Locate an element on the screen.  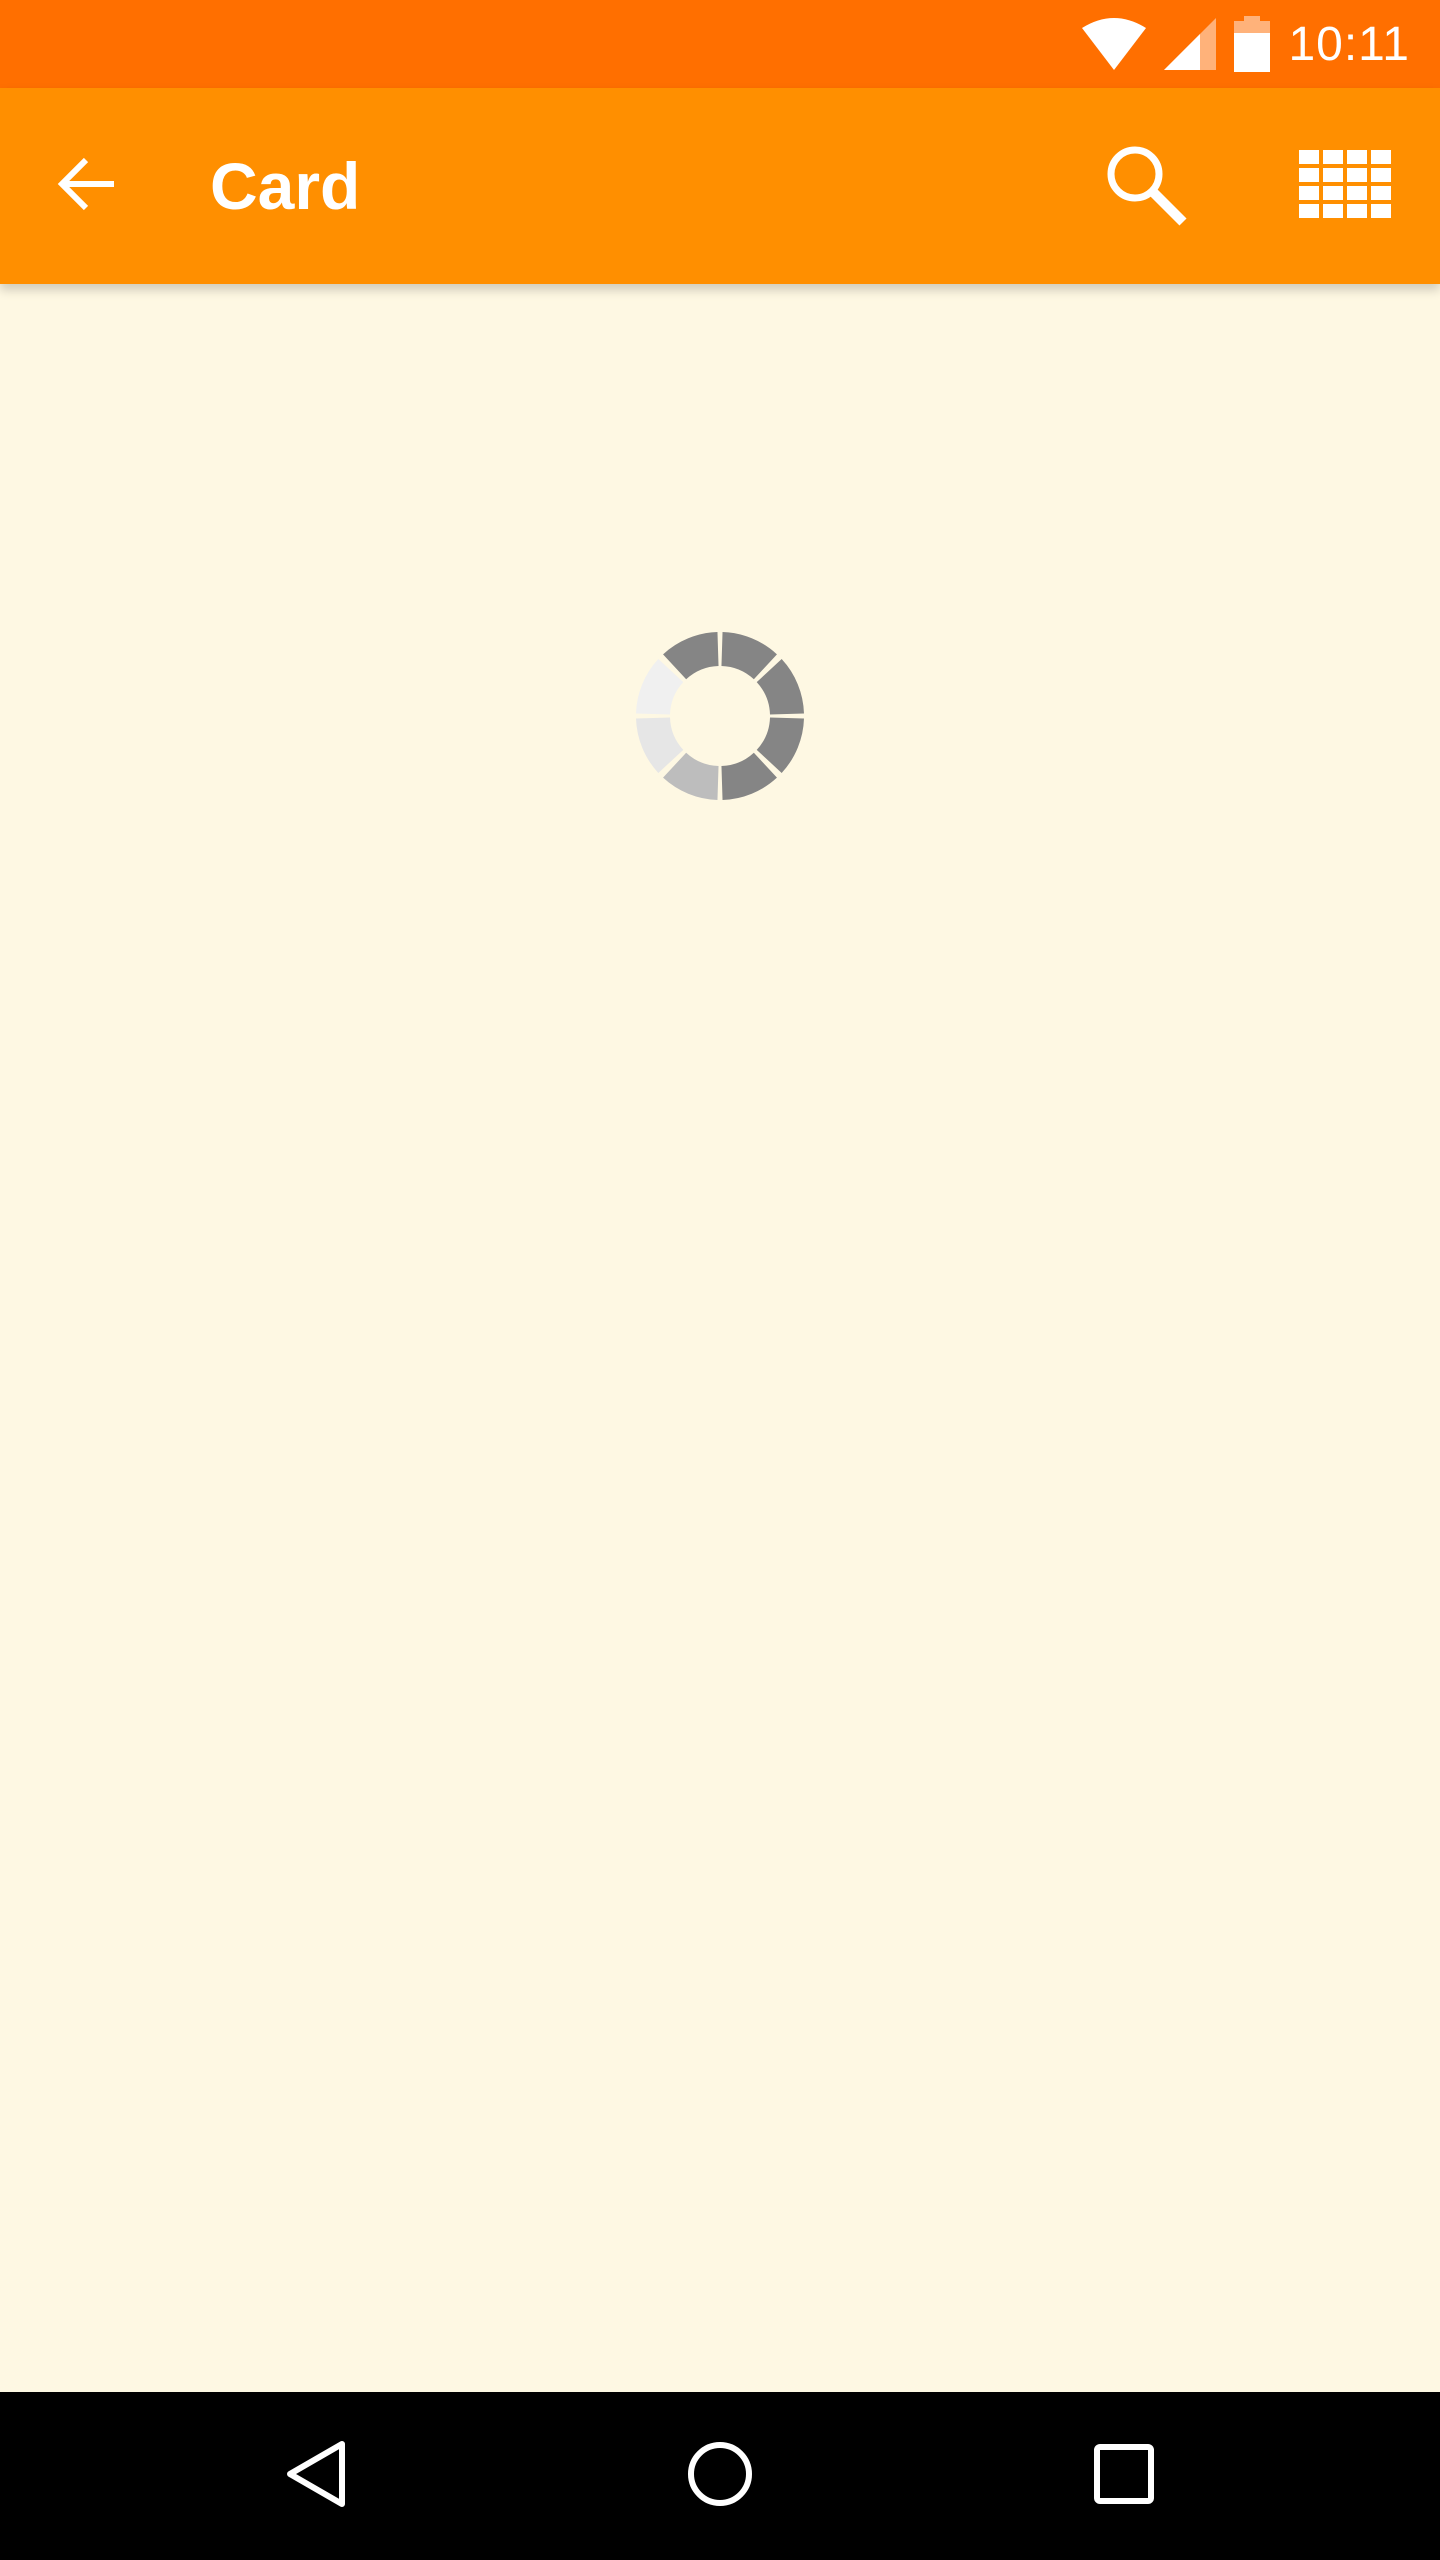
nav-back-button is located at coordinates (316, 2476).